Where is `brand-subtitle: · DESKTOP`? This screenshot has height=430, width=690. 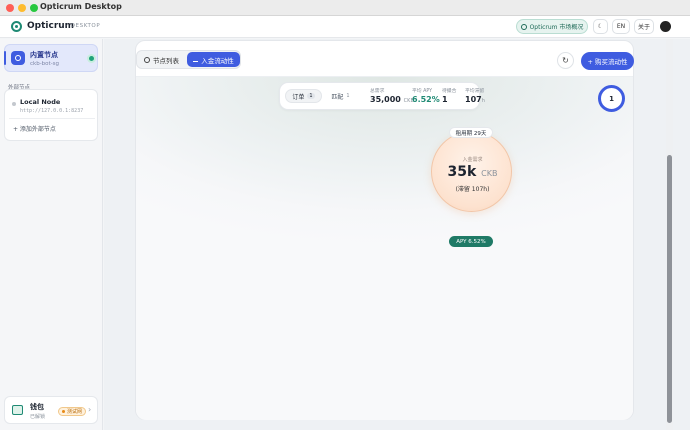
brand-subtitle: · DESKTOP is located at coordinates (83, 26).